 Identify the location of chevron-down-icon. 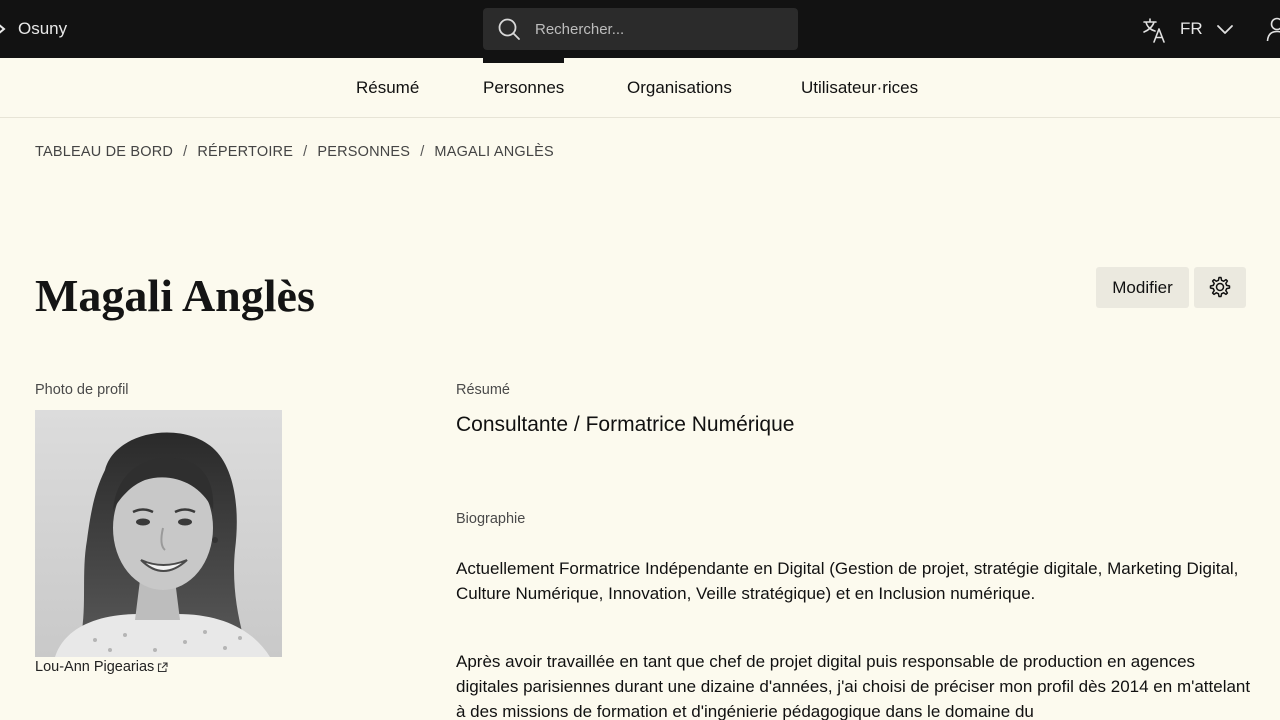
(1225, 29).